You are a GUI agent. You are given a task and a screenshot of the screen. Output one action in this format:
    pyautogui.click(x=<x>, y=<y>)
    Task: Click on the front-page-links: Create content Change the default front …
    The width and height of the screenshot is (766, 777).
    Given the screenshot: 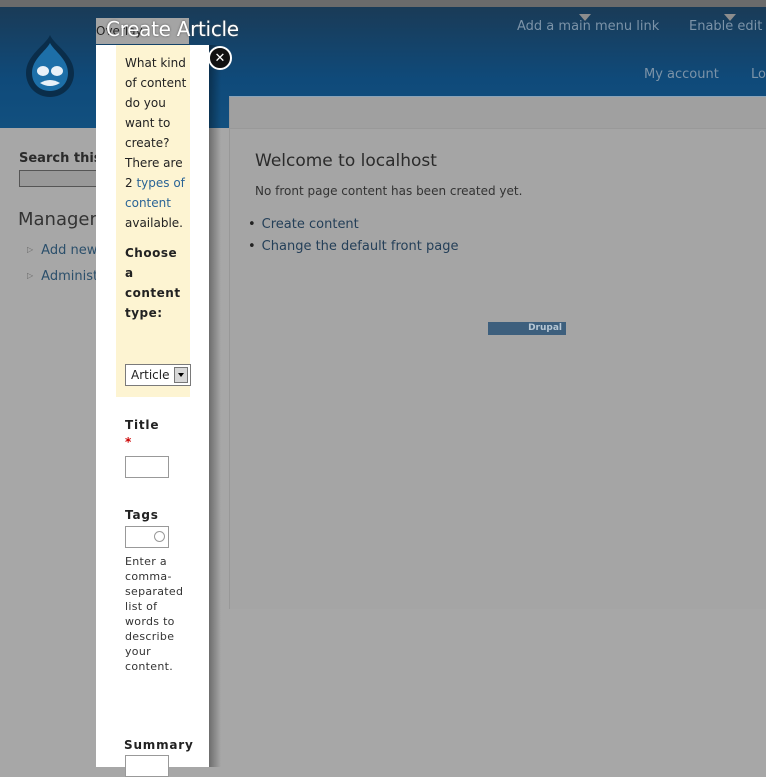 What is the action you would take?
    pyautogui.click(x=353, y=239)
    